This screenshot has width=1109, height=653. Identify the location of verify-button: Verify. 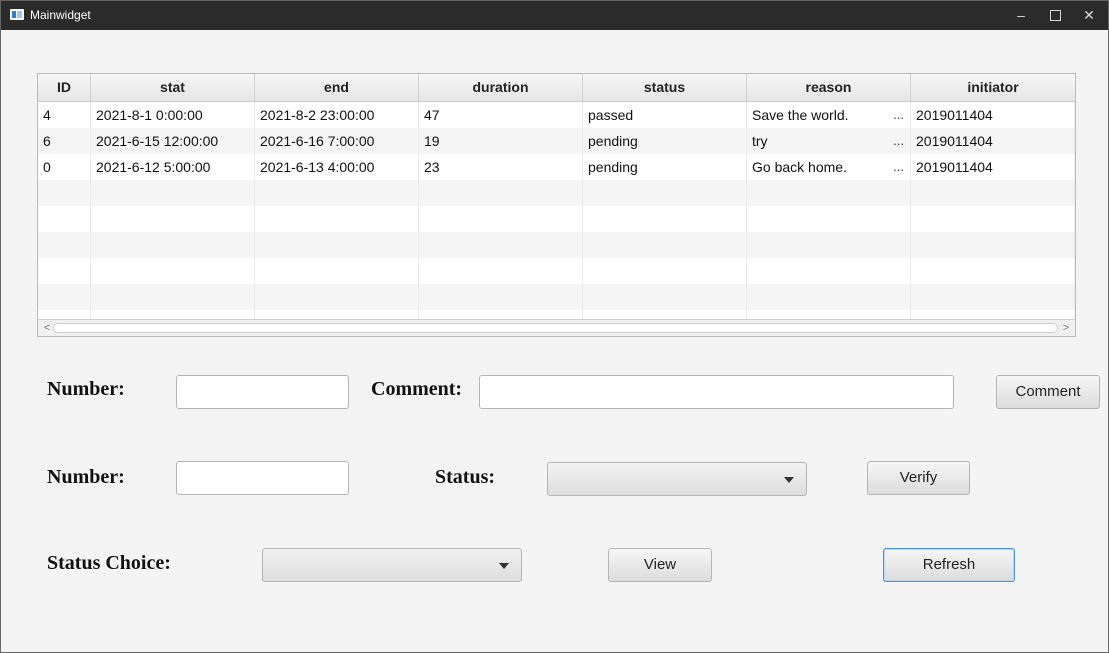
(918, 478).